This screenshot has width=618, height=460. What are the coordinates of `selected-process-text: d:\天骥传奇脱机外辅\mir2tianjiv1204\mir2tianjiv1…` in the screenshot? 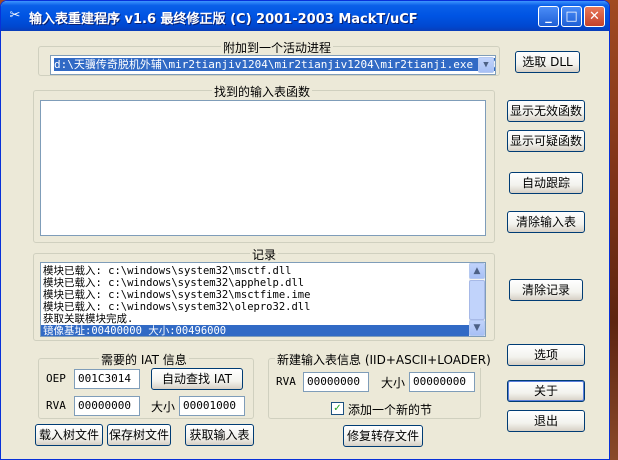 It's located at (274, 64).